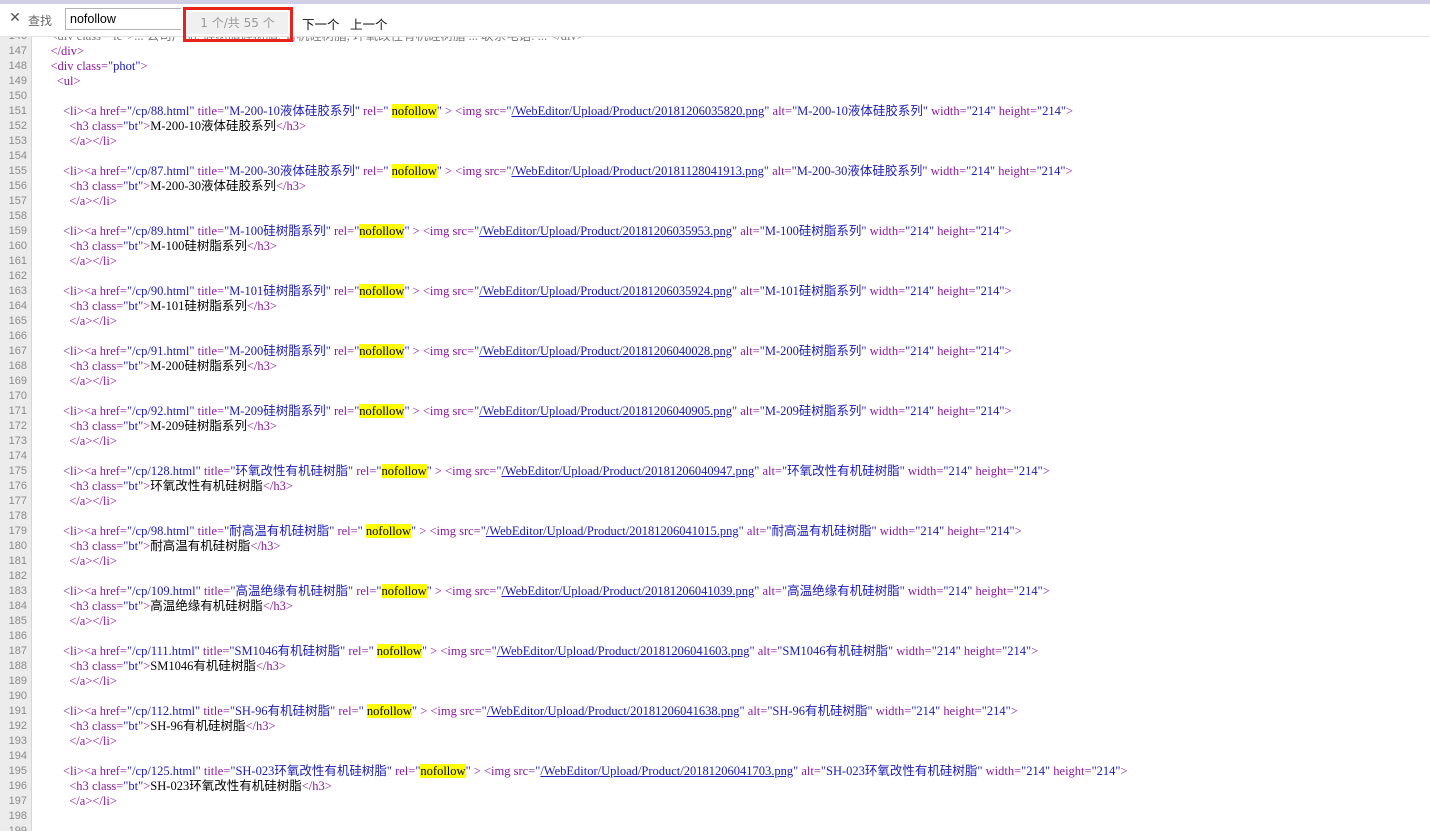 The height and width of the screenshot is (831, 1430). I want to click on code-token: "M-100硅树脂系列", so click(279, 231).